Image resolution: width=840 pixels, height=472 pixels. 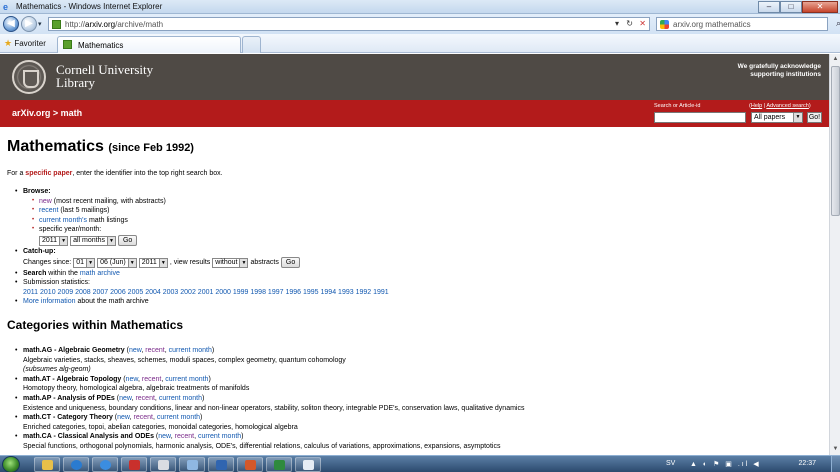 What do you see at coordinates (11, 464) in the screenshot?
I see `start-button` at bounding box center [11, 464].